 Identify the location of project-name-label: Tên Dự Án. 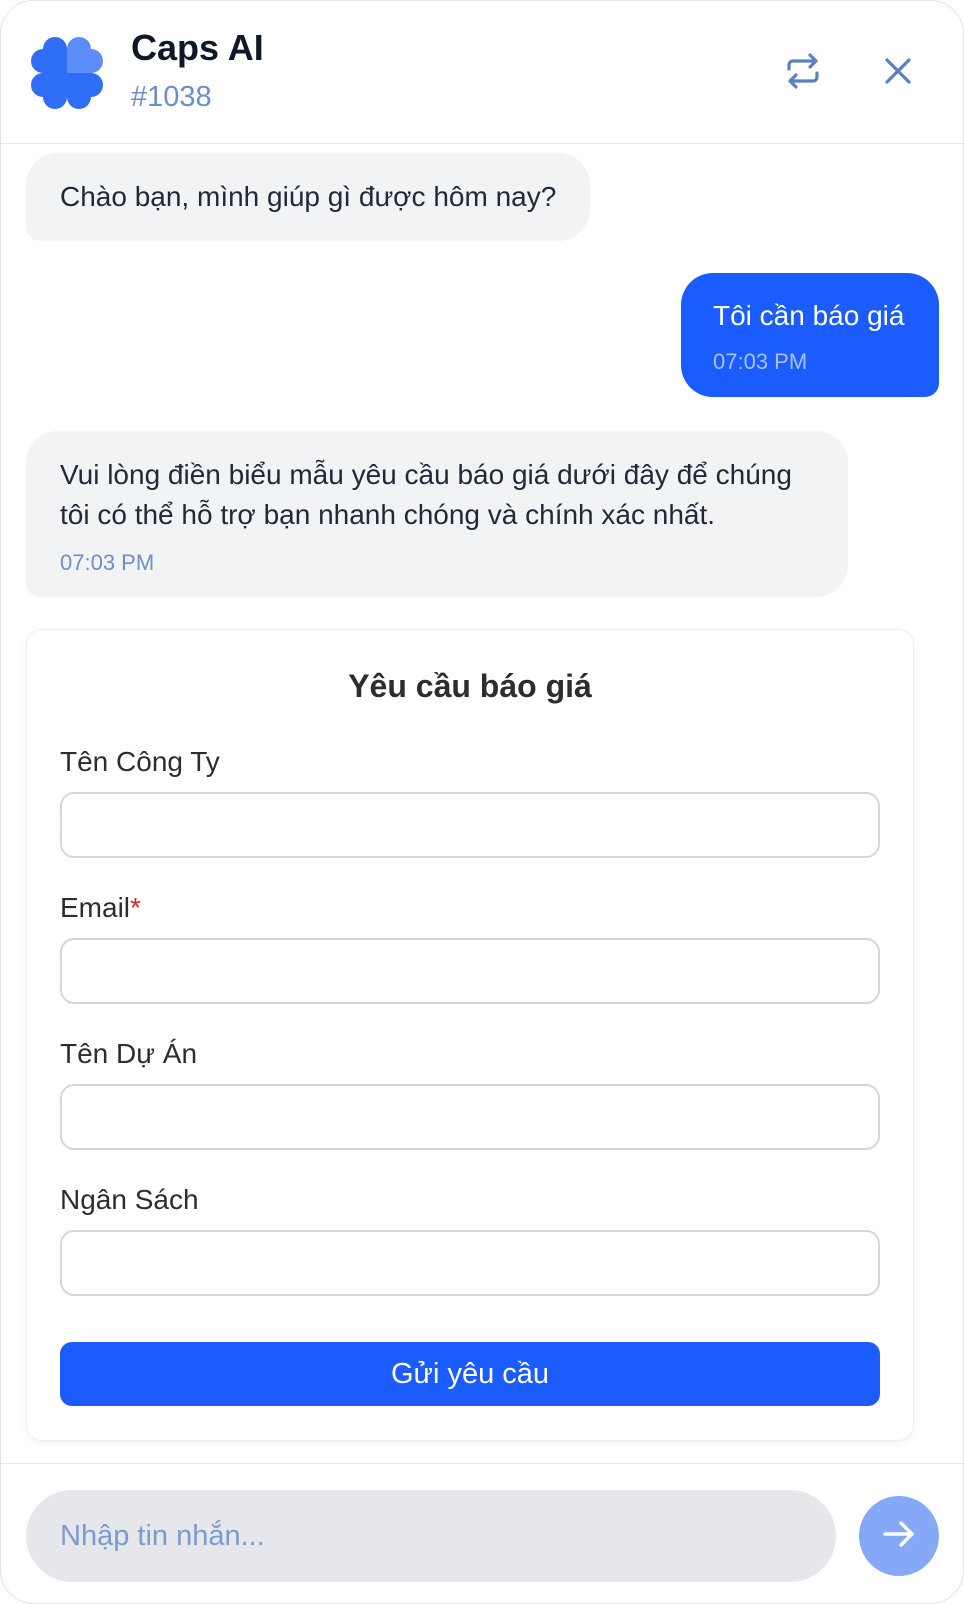
(129, 1053).